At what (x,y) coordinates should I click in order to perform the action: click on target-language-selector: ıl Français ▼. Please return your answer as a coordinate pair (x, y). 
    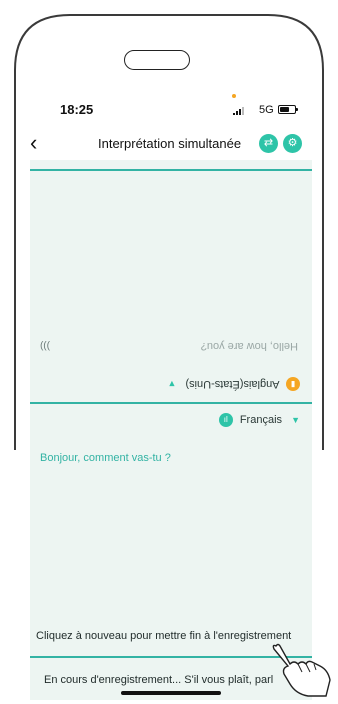
    Looking at the image, I should click on (259, 420).